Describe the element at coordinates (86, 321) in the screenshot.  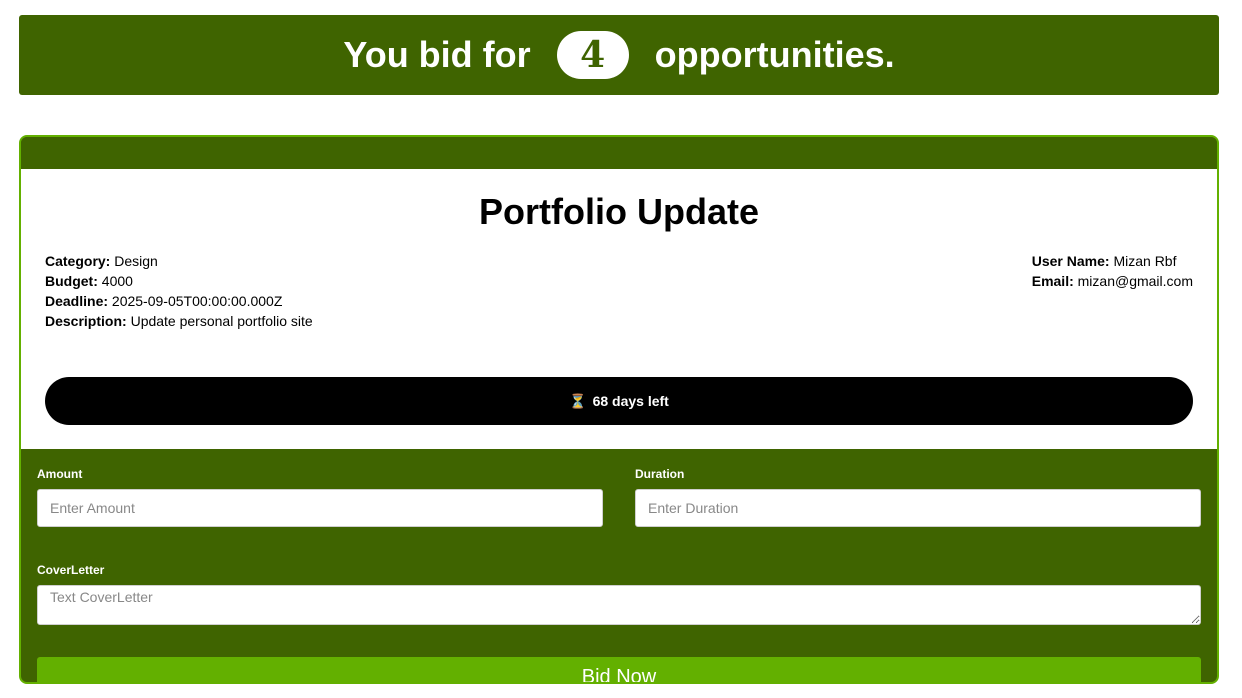
I see `description-label: Description:` at that location.